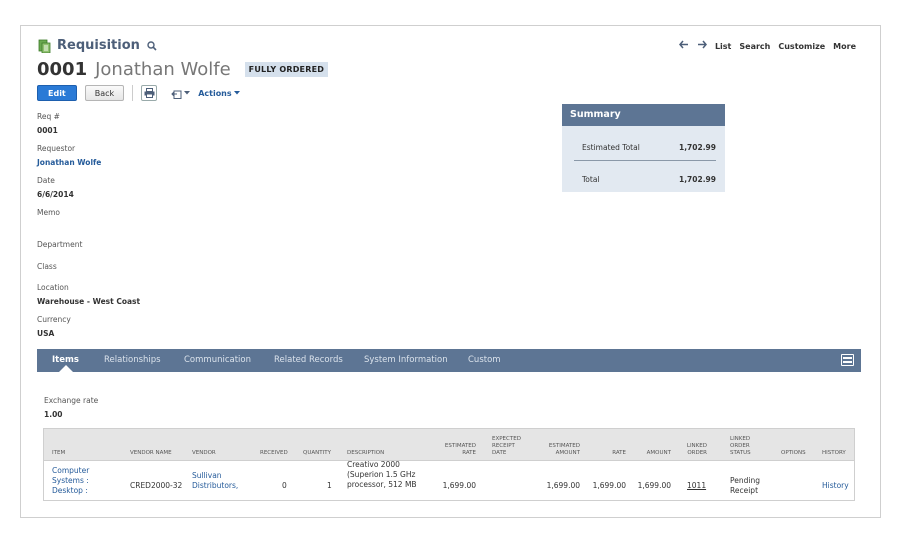 The width and height of the screenshot is (900, 542). I want to click on nav-search-link: Search, so click(754, 46).